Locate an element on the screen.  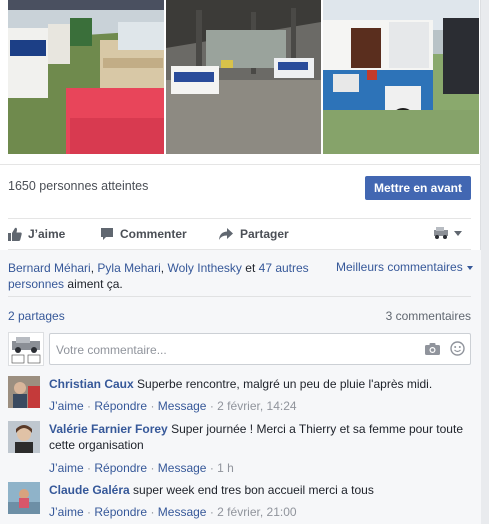
comment-timestamp: 2 février, 21:00 is located at coordinates (256, 512).